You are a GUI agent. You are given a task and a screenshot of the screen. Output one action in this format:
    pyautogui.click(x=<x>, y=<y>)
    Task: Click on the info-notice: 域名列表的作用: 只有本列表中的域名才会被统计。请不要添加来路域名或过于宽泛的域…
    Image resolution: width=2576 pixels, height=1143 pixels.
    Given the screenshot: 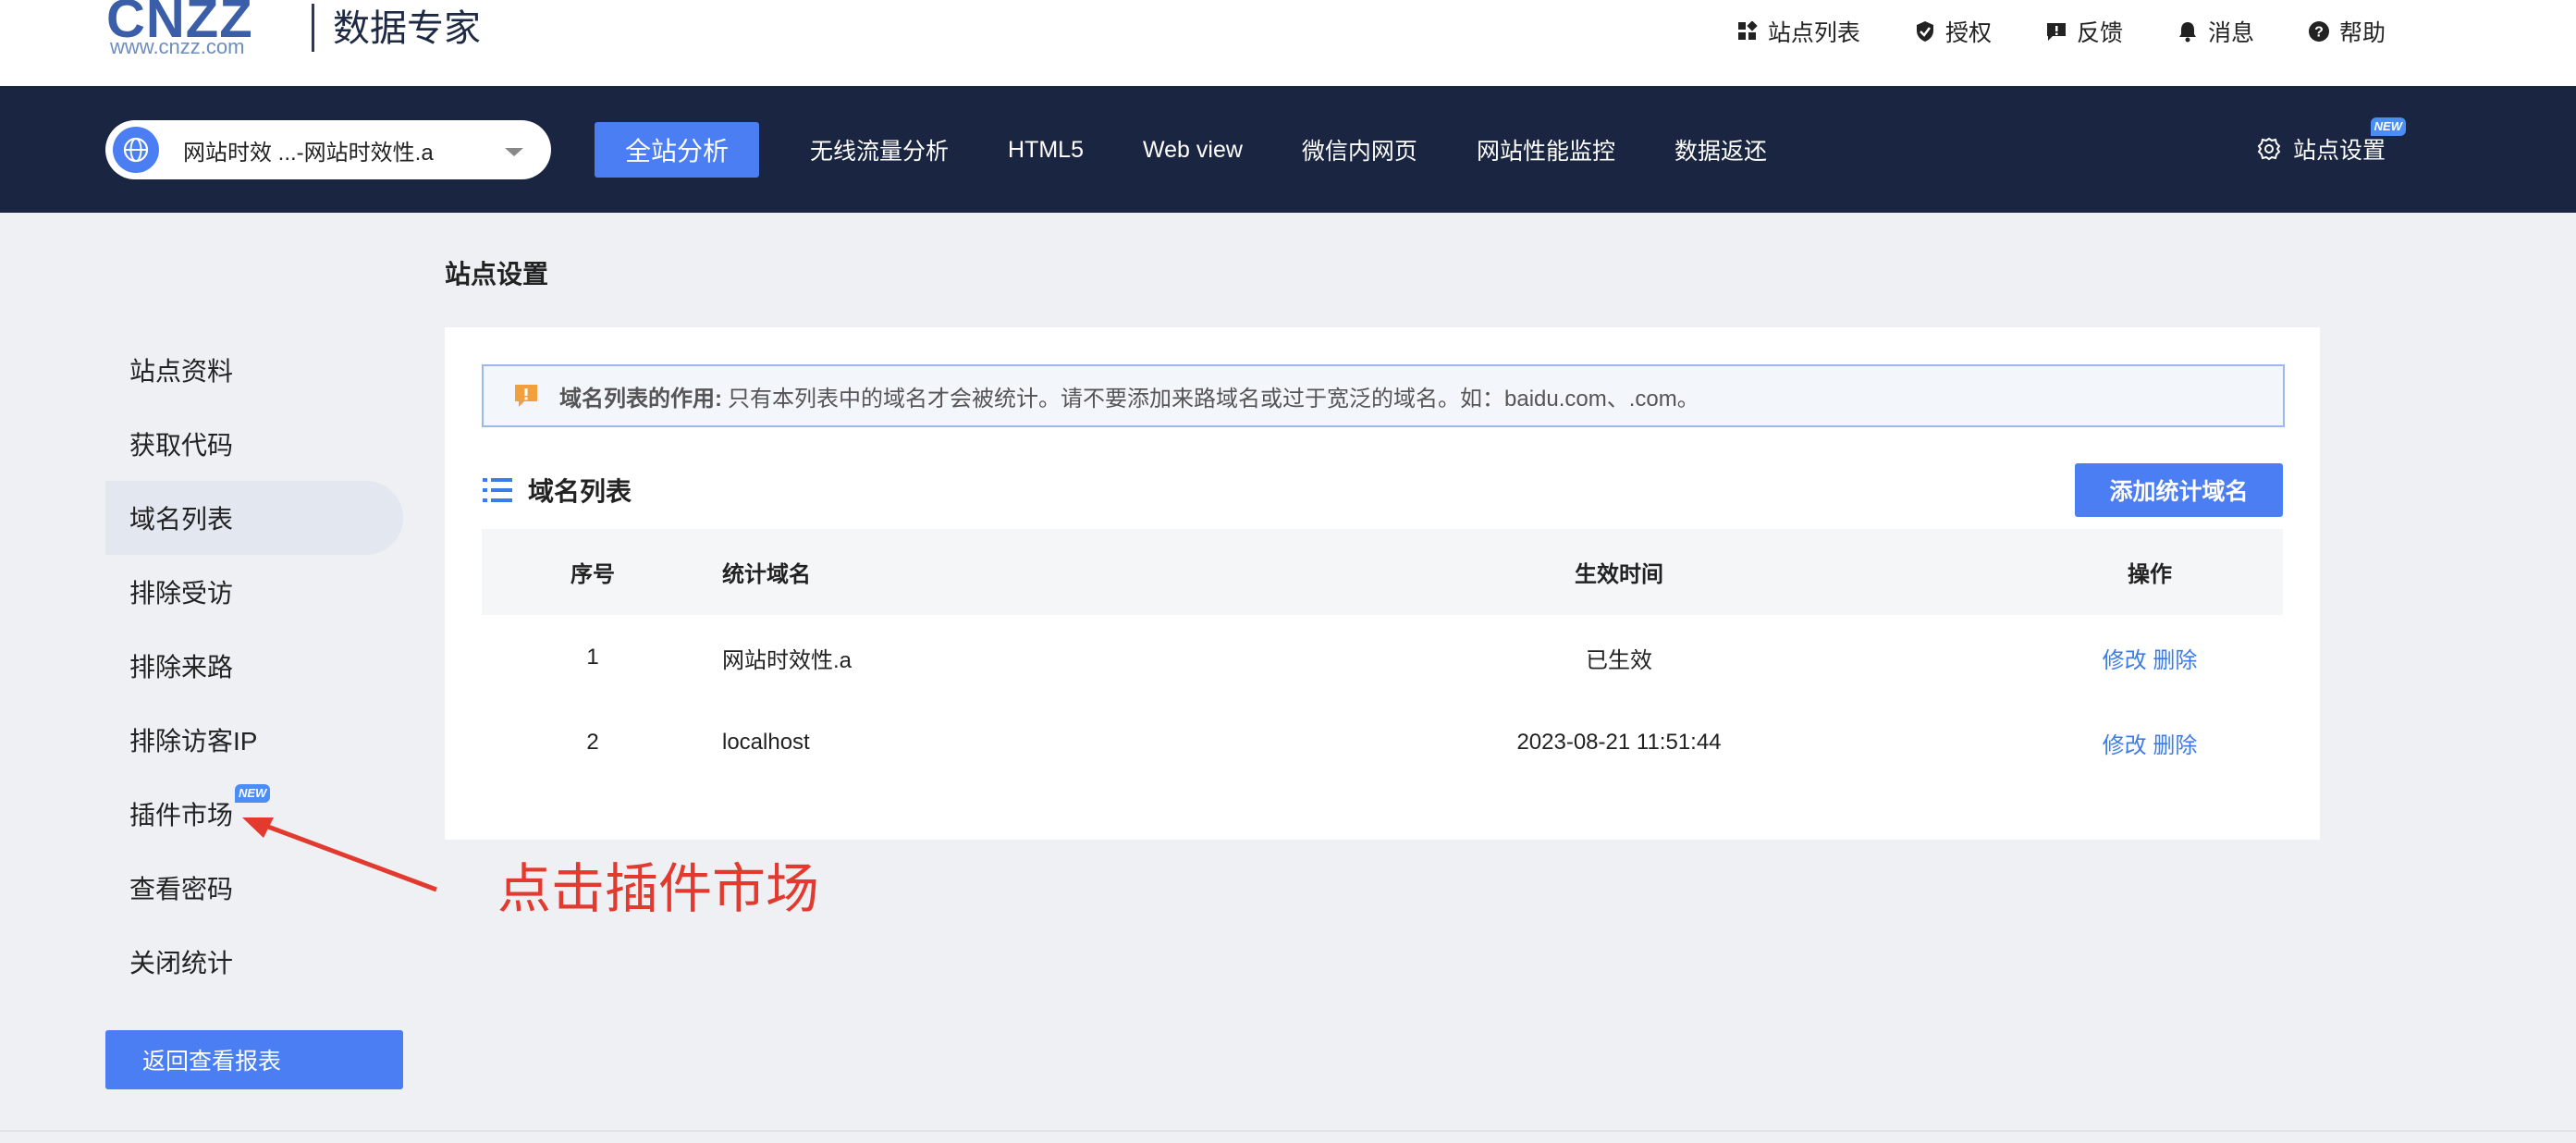 What is the action you would take?
    pyautogui.click(x=1383, y=395)
    